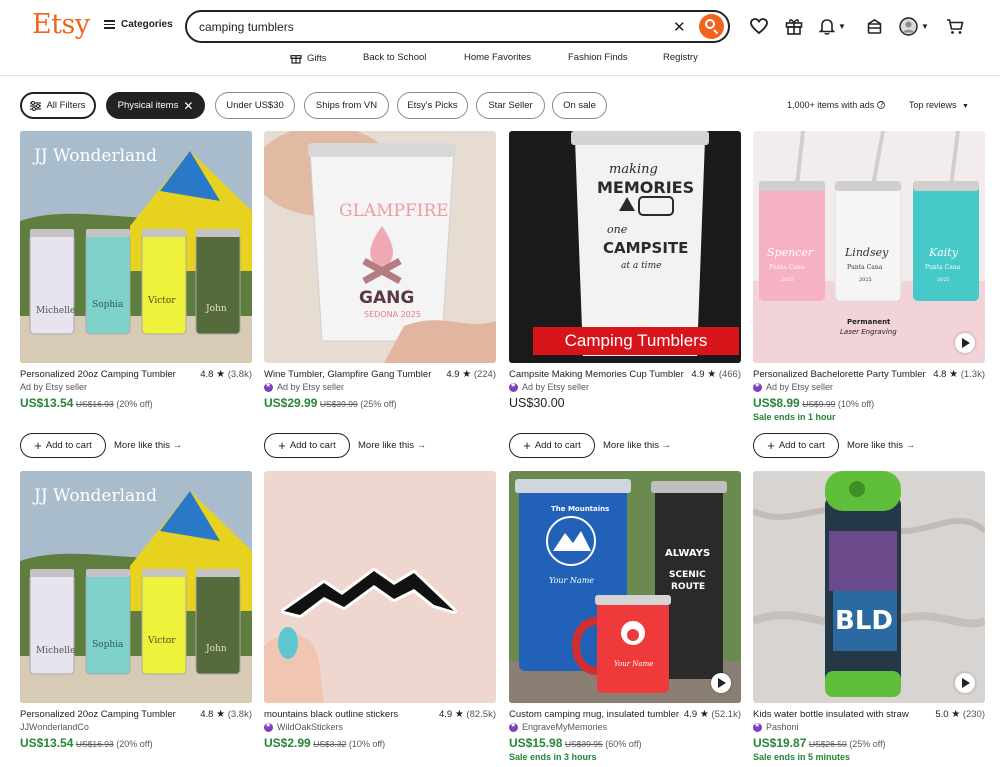  I want to click on svg-text: GLAMPFIRE, so click(394, 211).